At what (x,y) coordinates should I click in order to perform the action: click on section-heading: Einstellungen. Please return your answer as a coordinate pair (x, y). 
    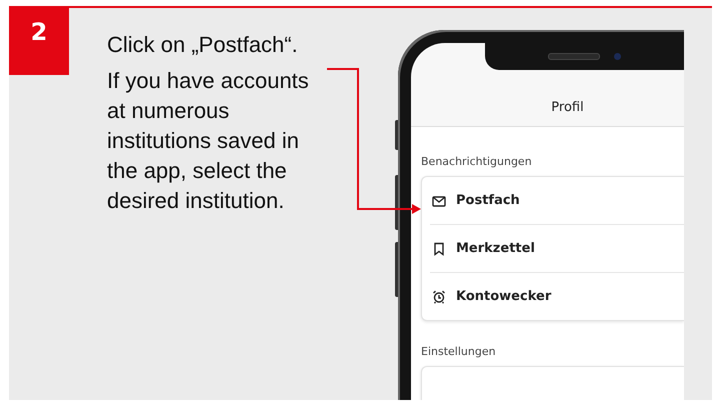
    Looking at the image, I should click on (459, 351).